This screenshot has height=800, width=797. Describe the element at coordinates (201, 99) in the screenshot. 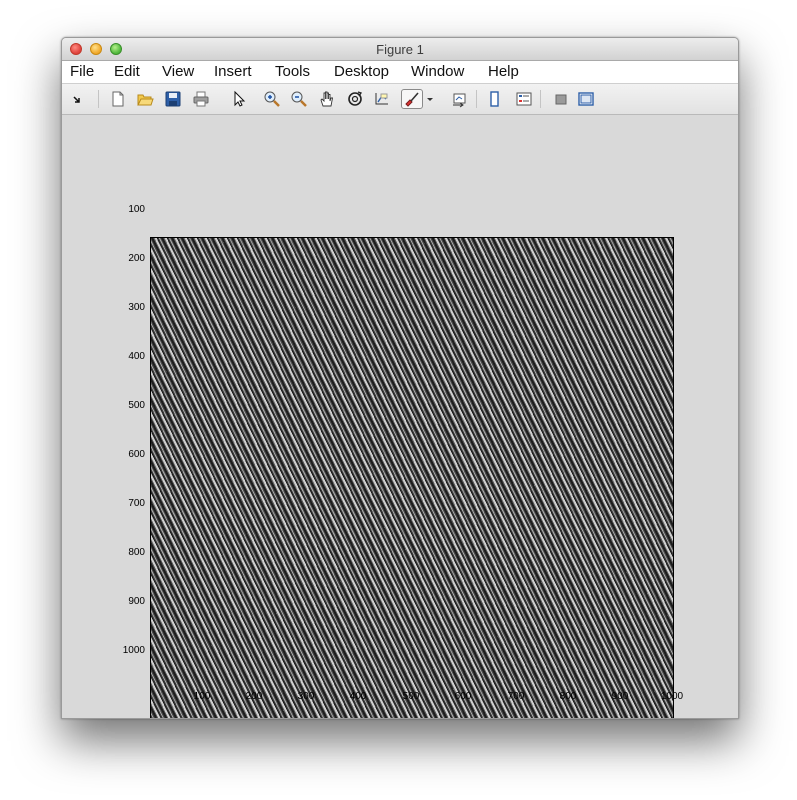

I see `print-icon` at that location.